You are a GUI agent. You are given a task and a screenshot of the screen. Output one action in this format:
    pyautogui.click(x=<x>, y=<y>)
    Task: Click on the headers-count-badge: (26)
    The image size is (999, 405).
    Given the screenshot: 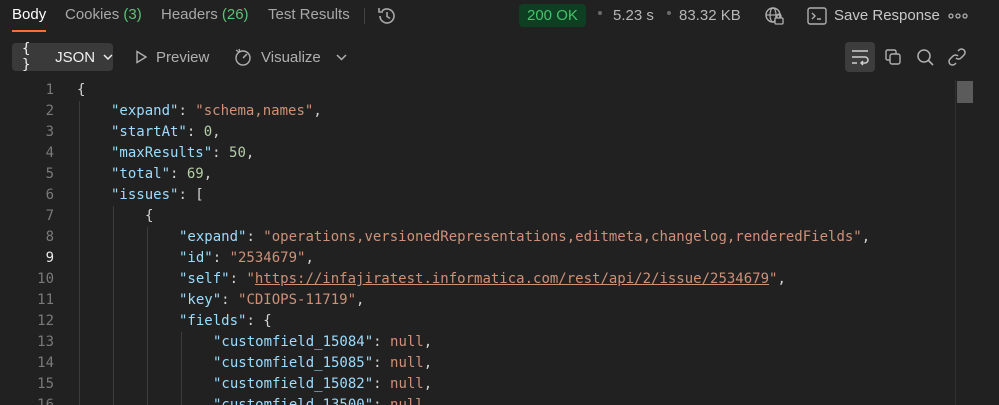 What is the action you would take?
    pyautogui.click(x=235, y=14)
    